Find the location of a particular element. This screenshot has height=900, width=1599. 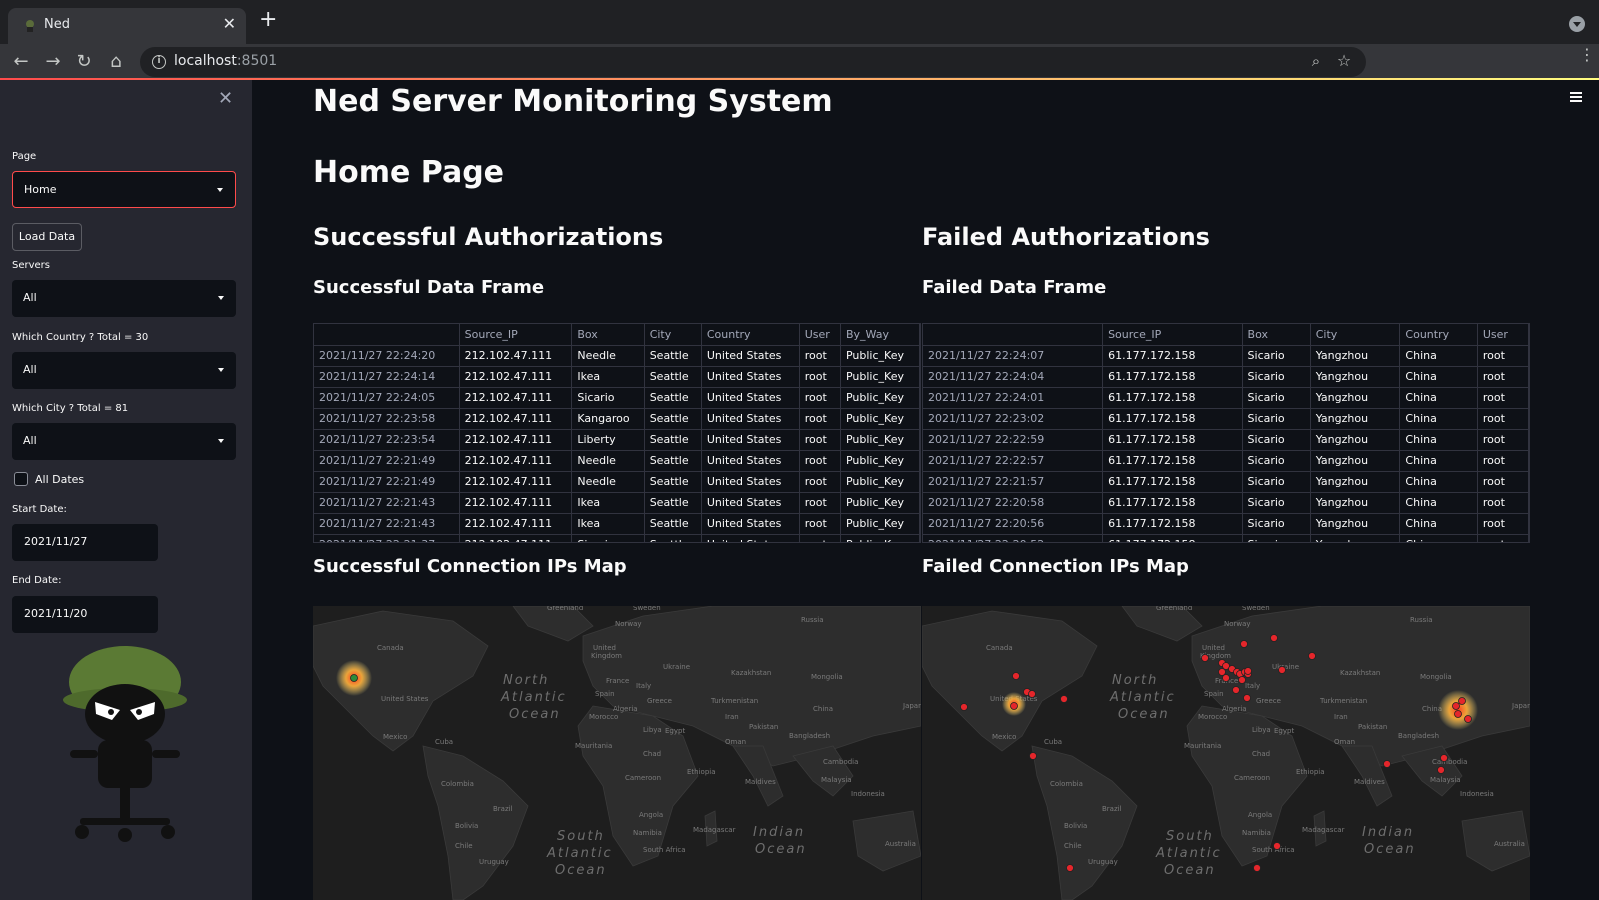

table-cell: Kangaroo is located at coordinates (608, 419).